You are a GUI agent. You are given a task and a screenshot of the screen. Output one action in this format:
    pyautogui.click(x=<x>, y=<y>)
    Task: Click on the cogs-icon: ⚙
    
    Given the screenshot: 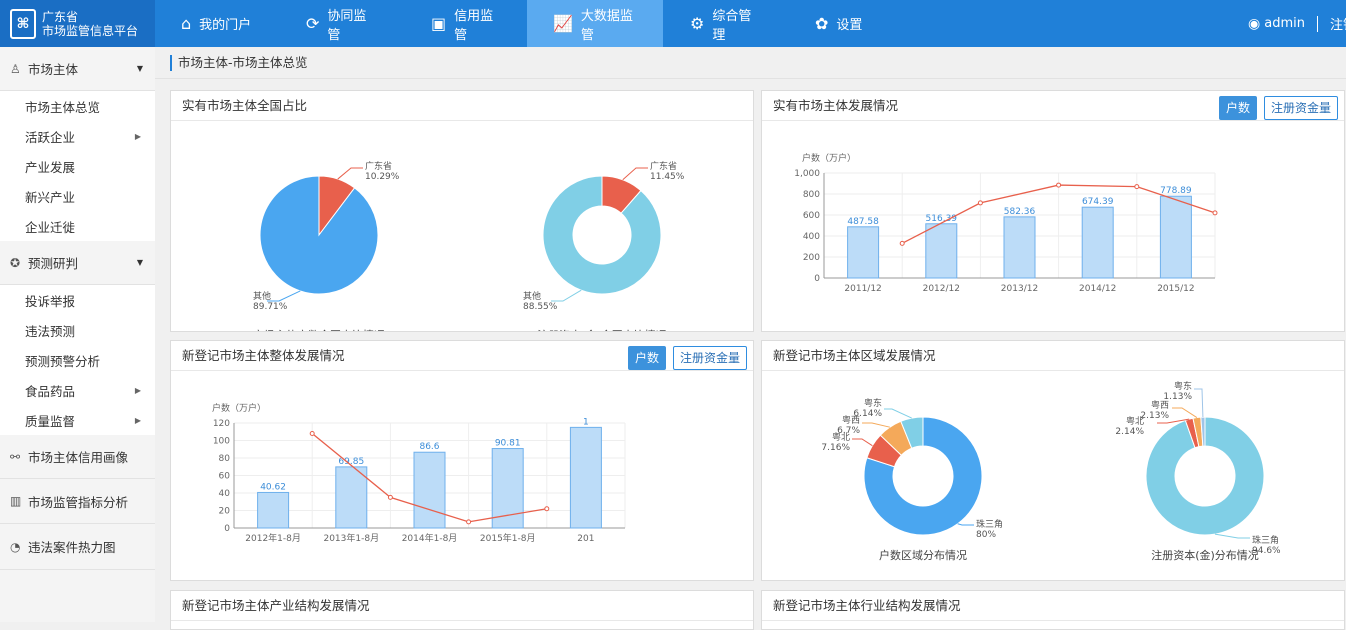 What is the action you would take?
    pyautogui.click(x=697, y=23)
    